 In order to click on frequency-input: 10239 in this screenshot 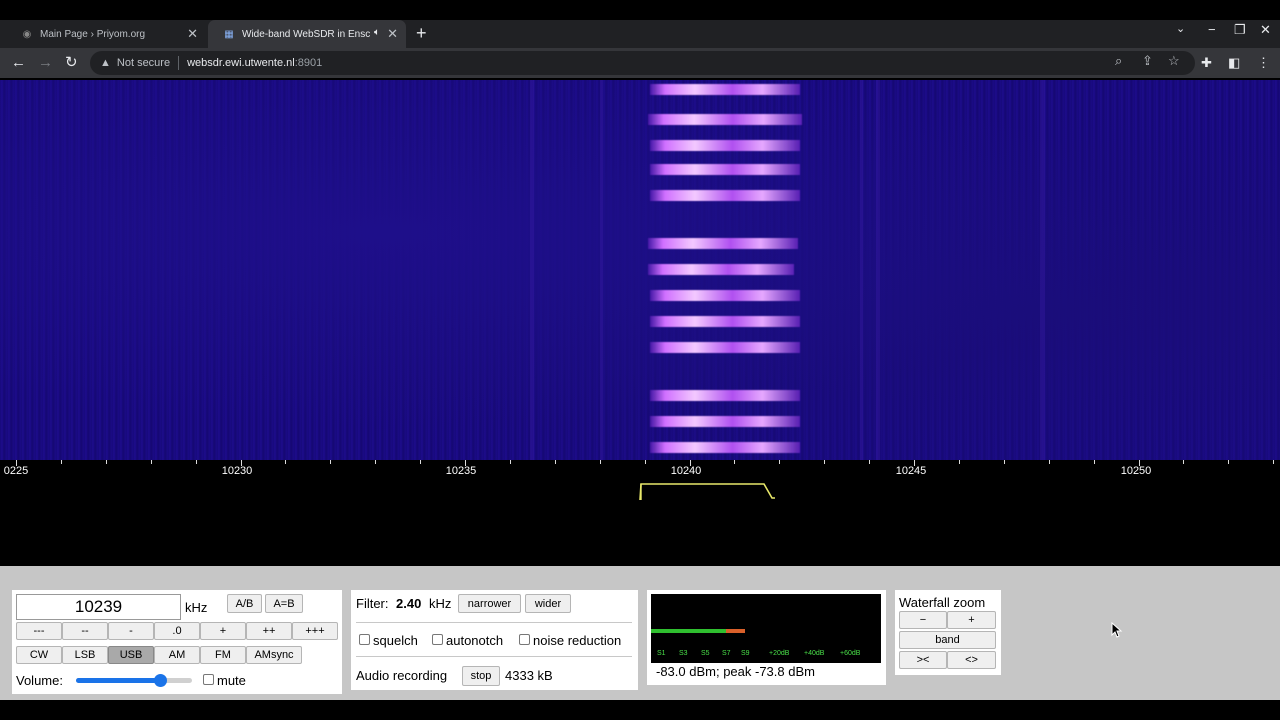, I will do `click(98, 607)`.